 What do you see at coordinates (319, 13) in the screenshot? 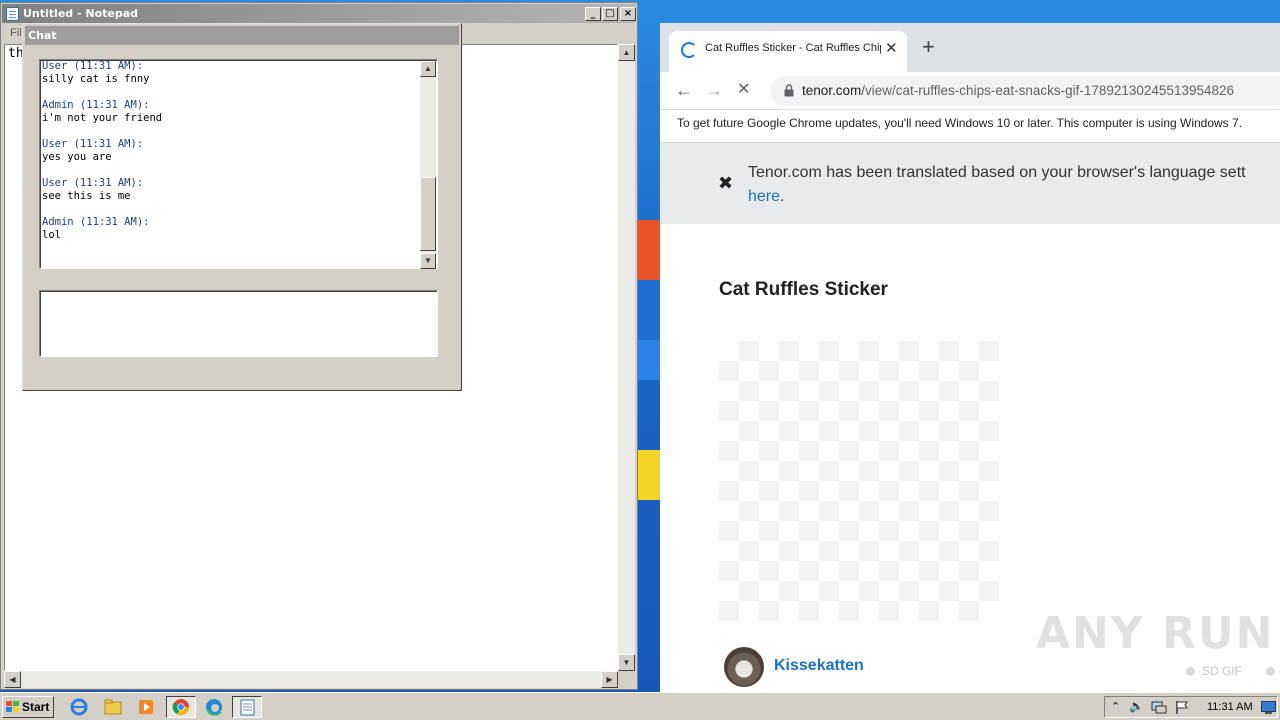
I see `notepad-titlebar: Untitled - Notepad _ □ ×` at bounding box center [319, 13].